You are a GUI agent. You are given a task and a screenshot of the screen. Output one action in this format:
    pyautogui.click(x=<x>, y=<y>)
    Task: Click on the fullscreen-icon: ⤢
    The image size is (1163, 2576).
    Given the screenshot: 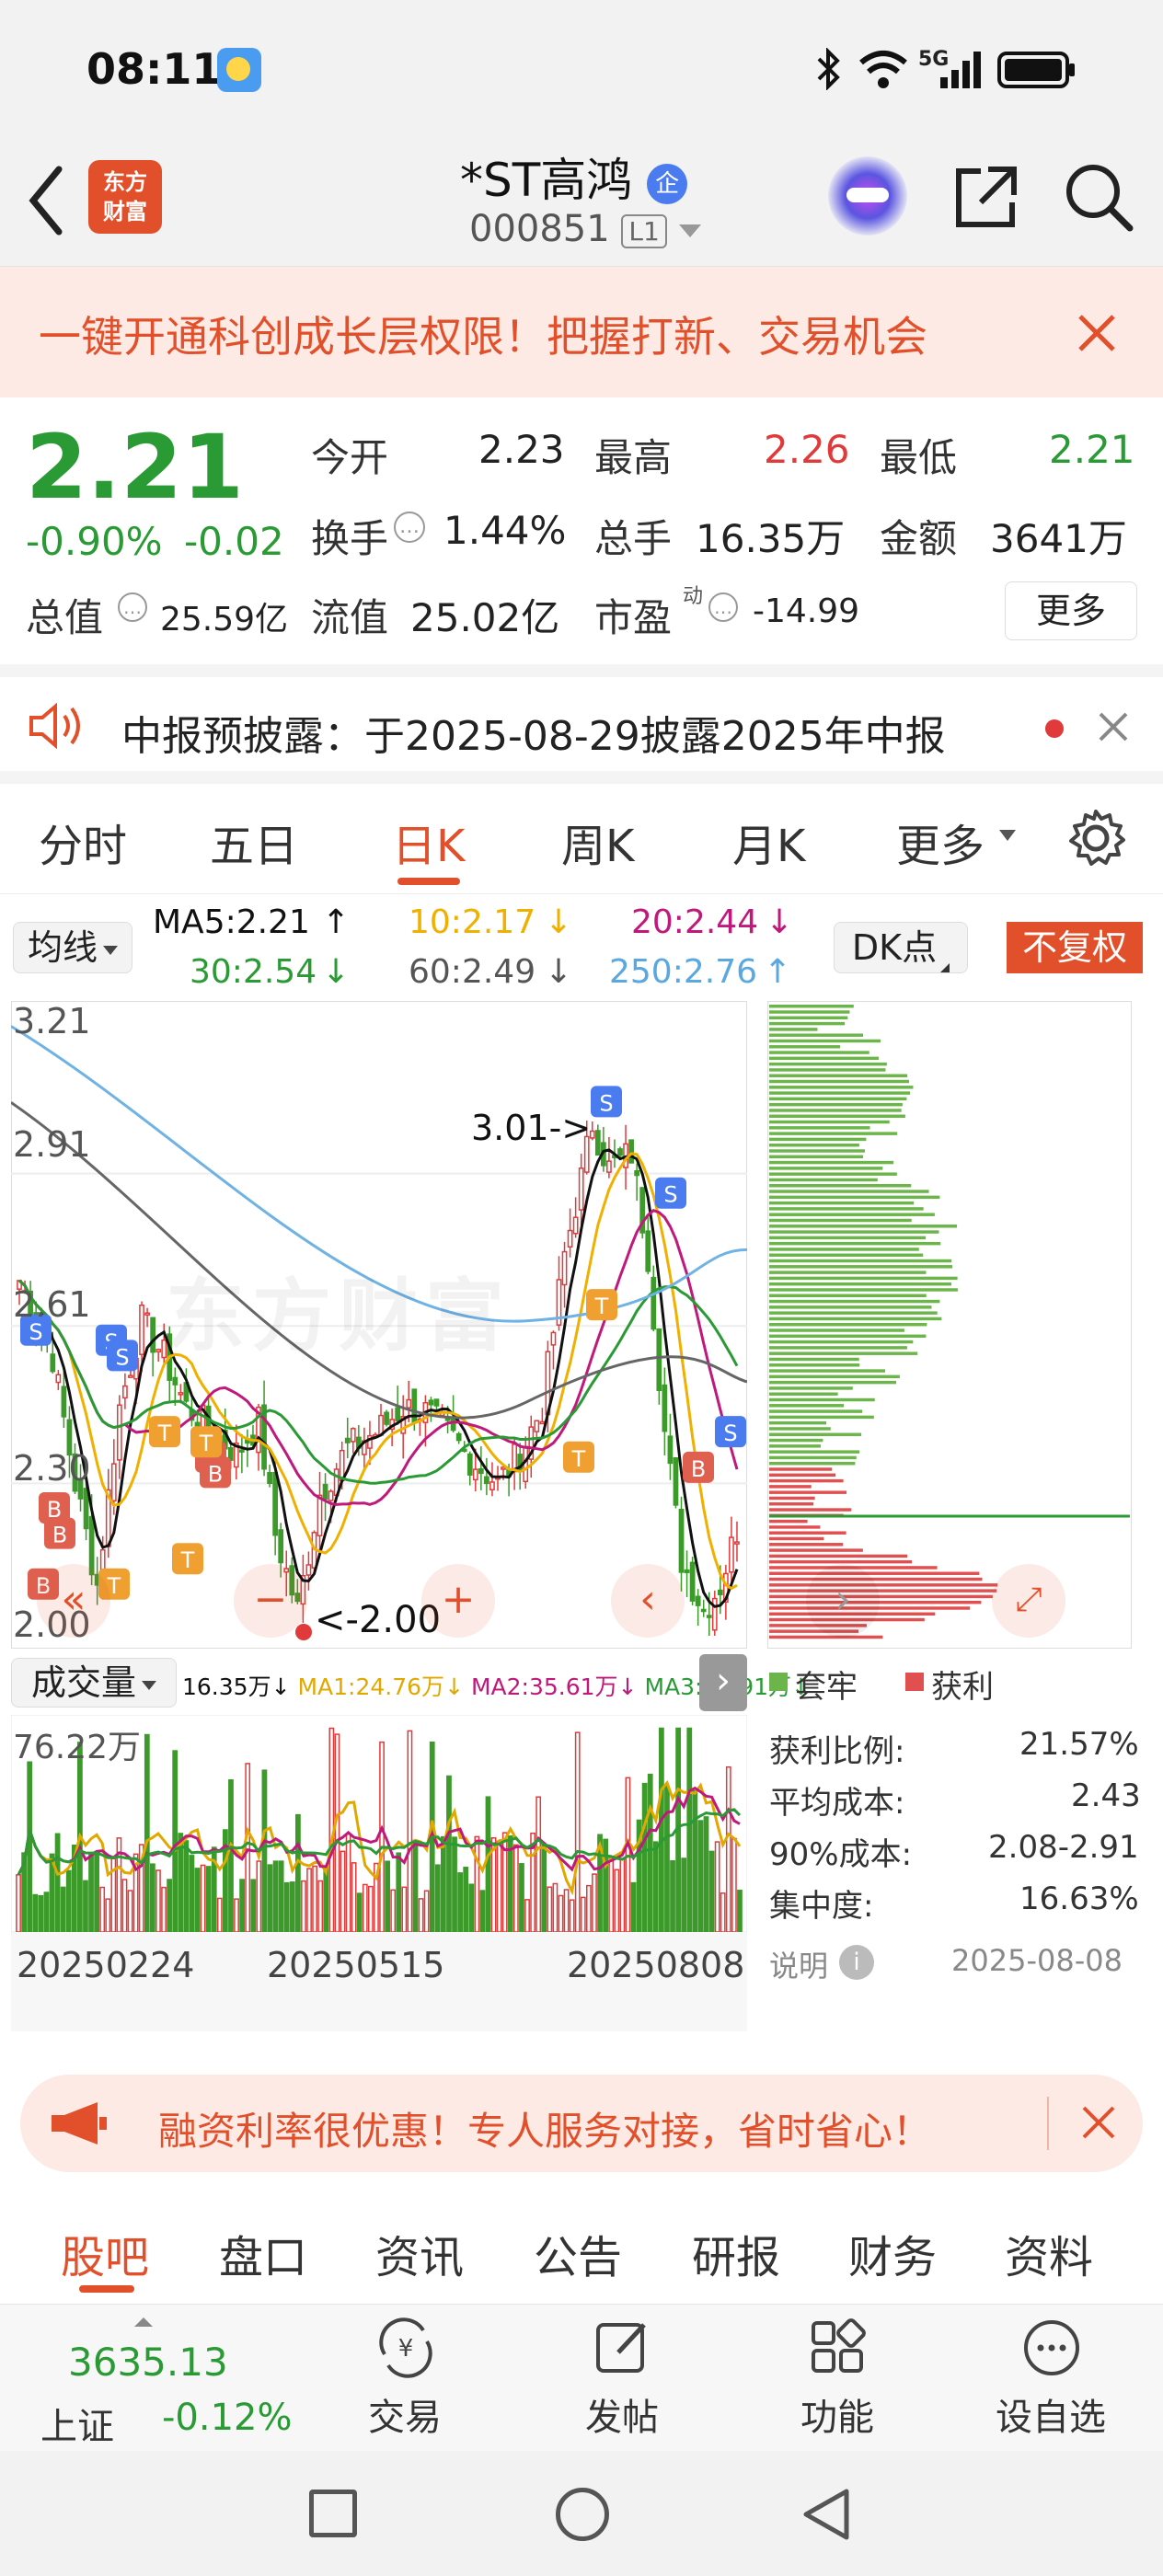 What is the action you would take?
    pyautogui.click(x=1029, y=1601)
    